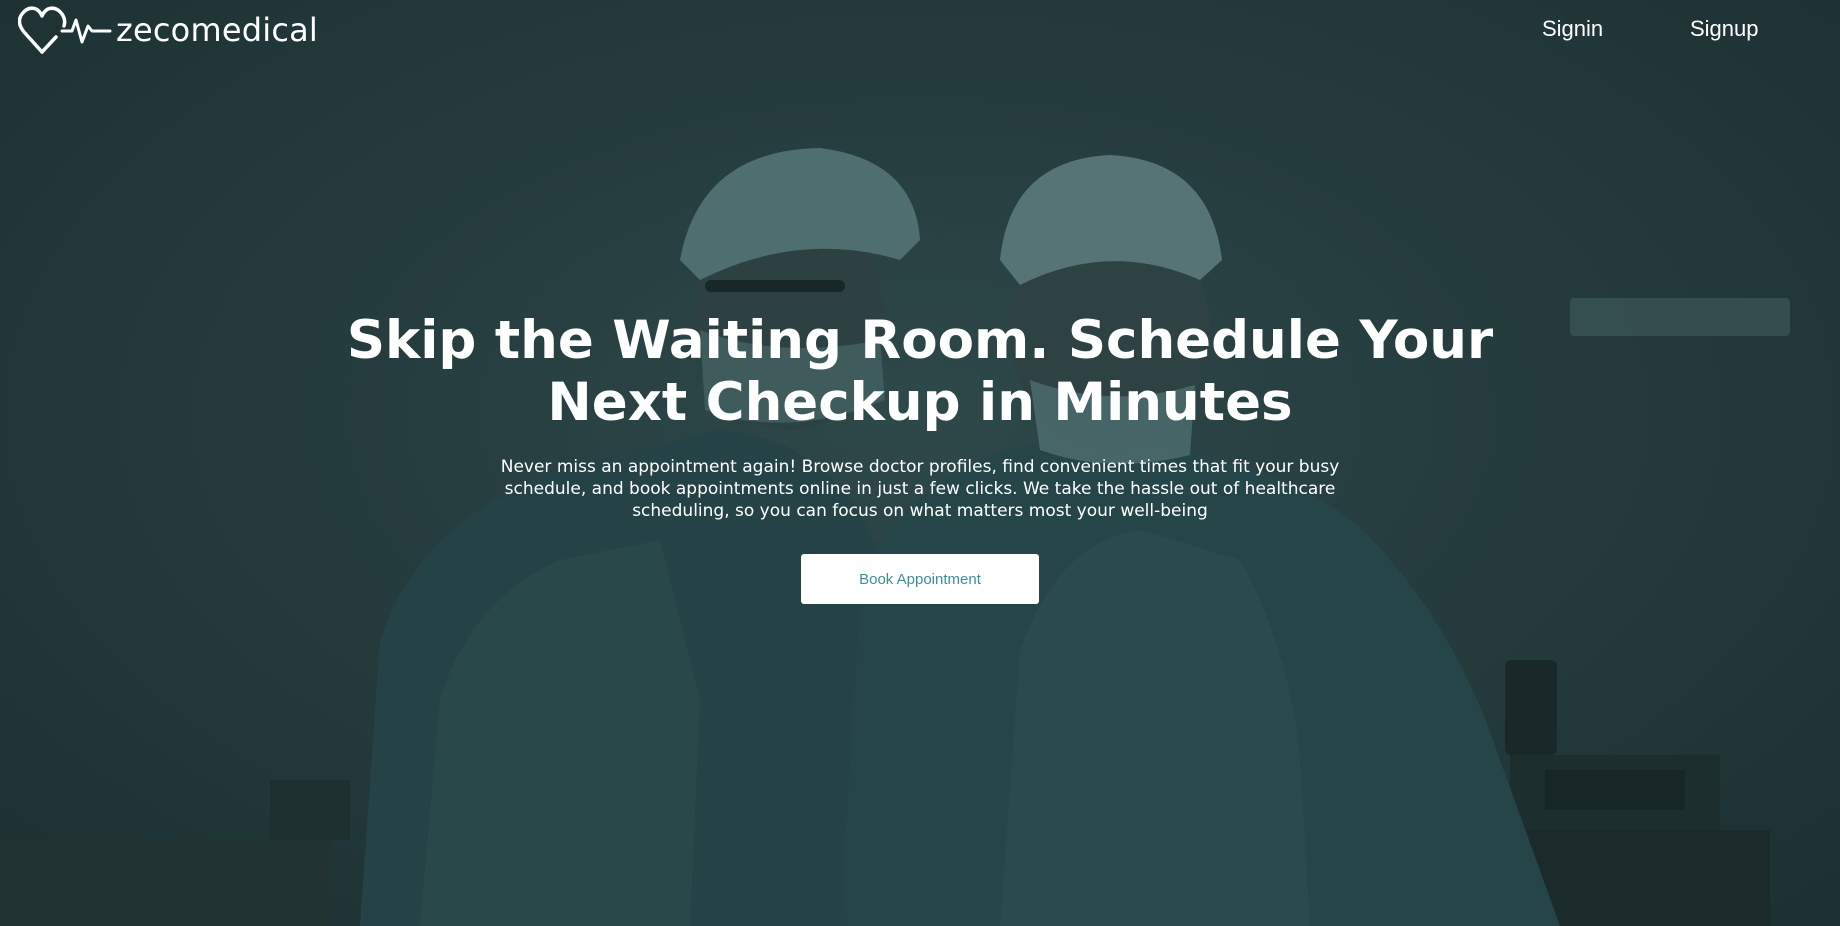  I want to click on signin-link: Signin, so click(1572, 29).